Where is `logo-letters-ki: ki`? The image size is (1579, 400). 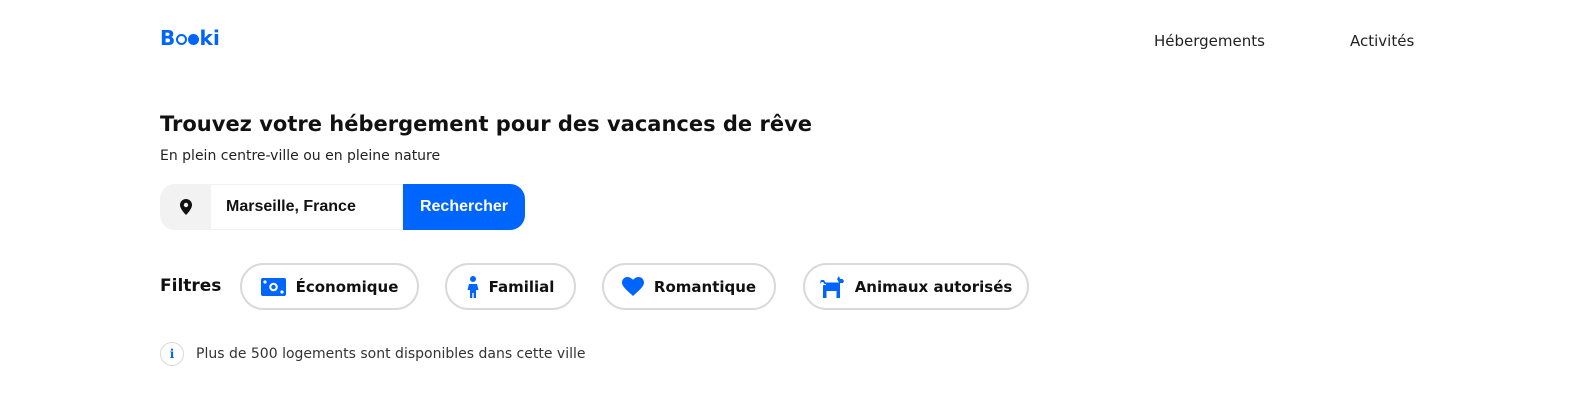 logo-letters-ki: ki is located at coordinates (210, 38).